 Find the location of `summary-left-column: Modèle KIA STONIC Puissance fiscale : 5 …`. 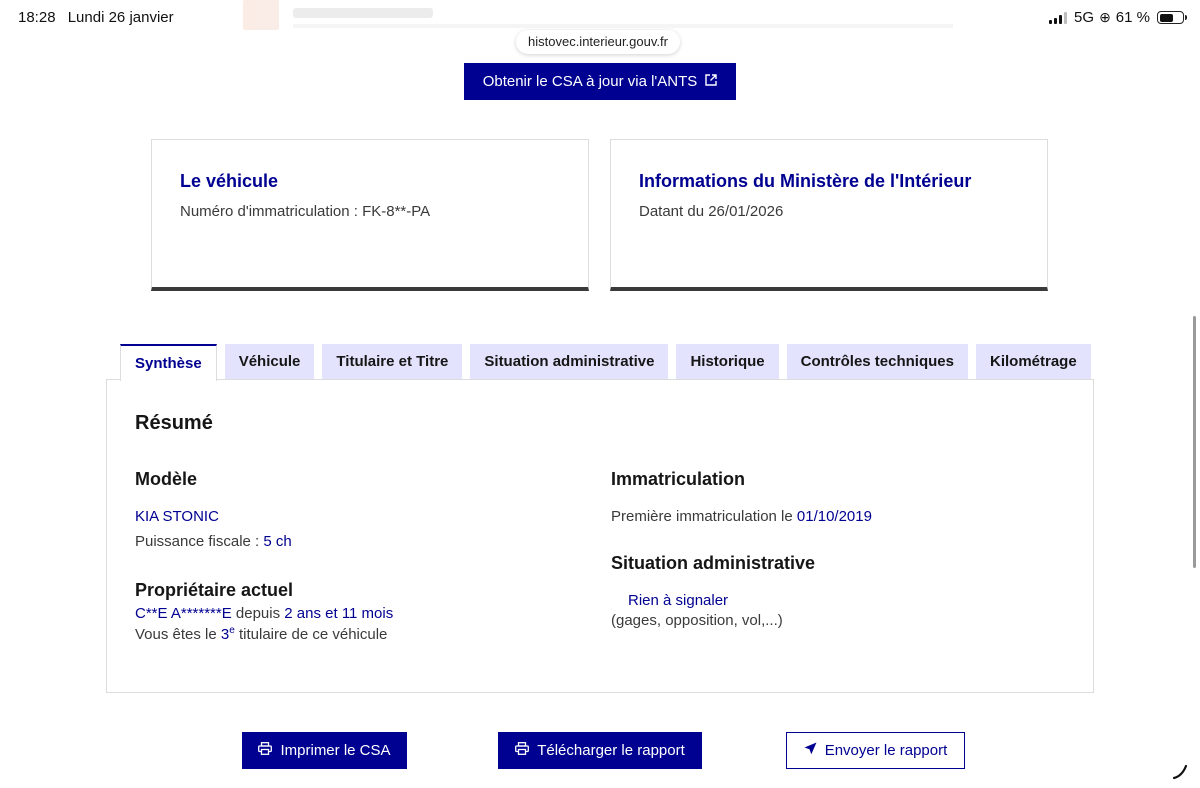

summary-left-column: Modèle KIA STONIC Puissance fiscale : 5 … is located at coordinates (355, 556).